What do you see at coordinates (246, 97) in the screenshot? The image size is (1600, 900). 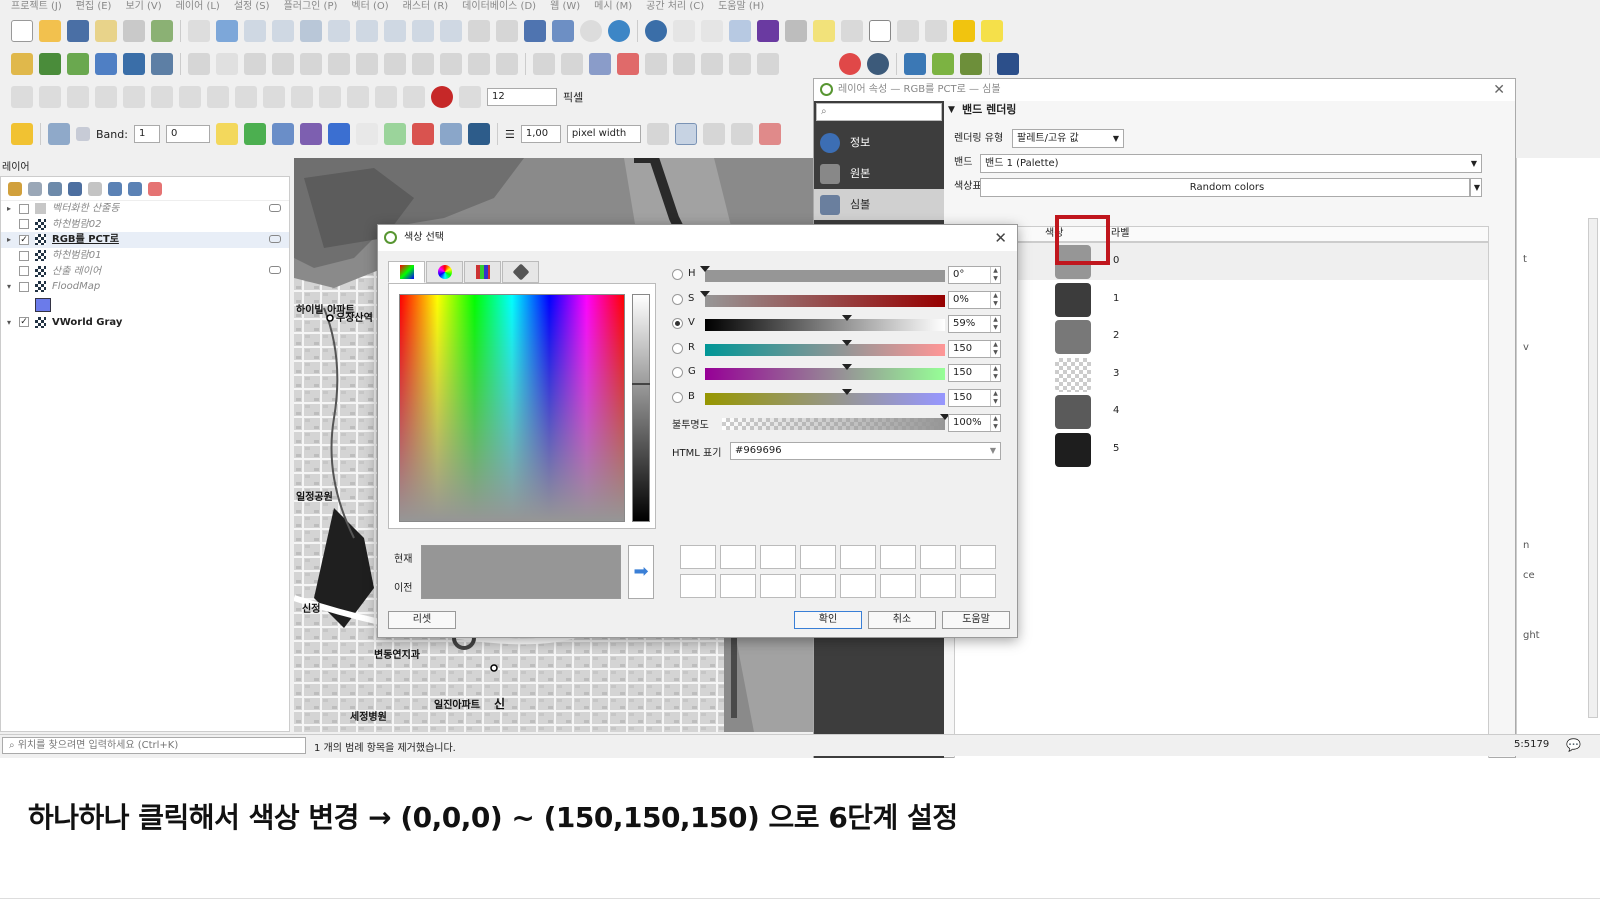 I see `add-ring-icon` at bounding box center [246, 97].